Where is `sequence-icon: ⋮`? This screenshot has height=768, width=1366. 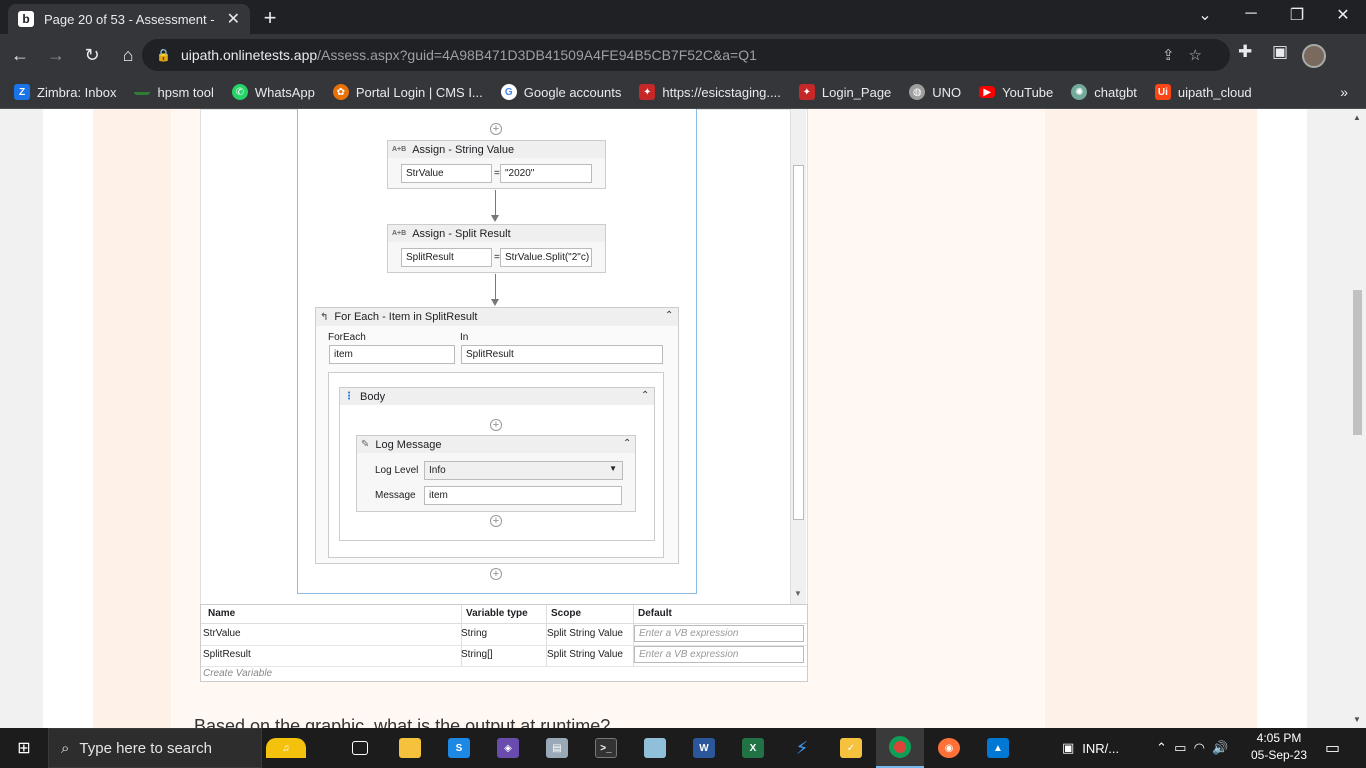 sequence-icon: ⋮ is located at coordinates (349, 396).